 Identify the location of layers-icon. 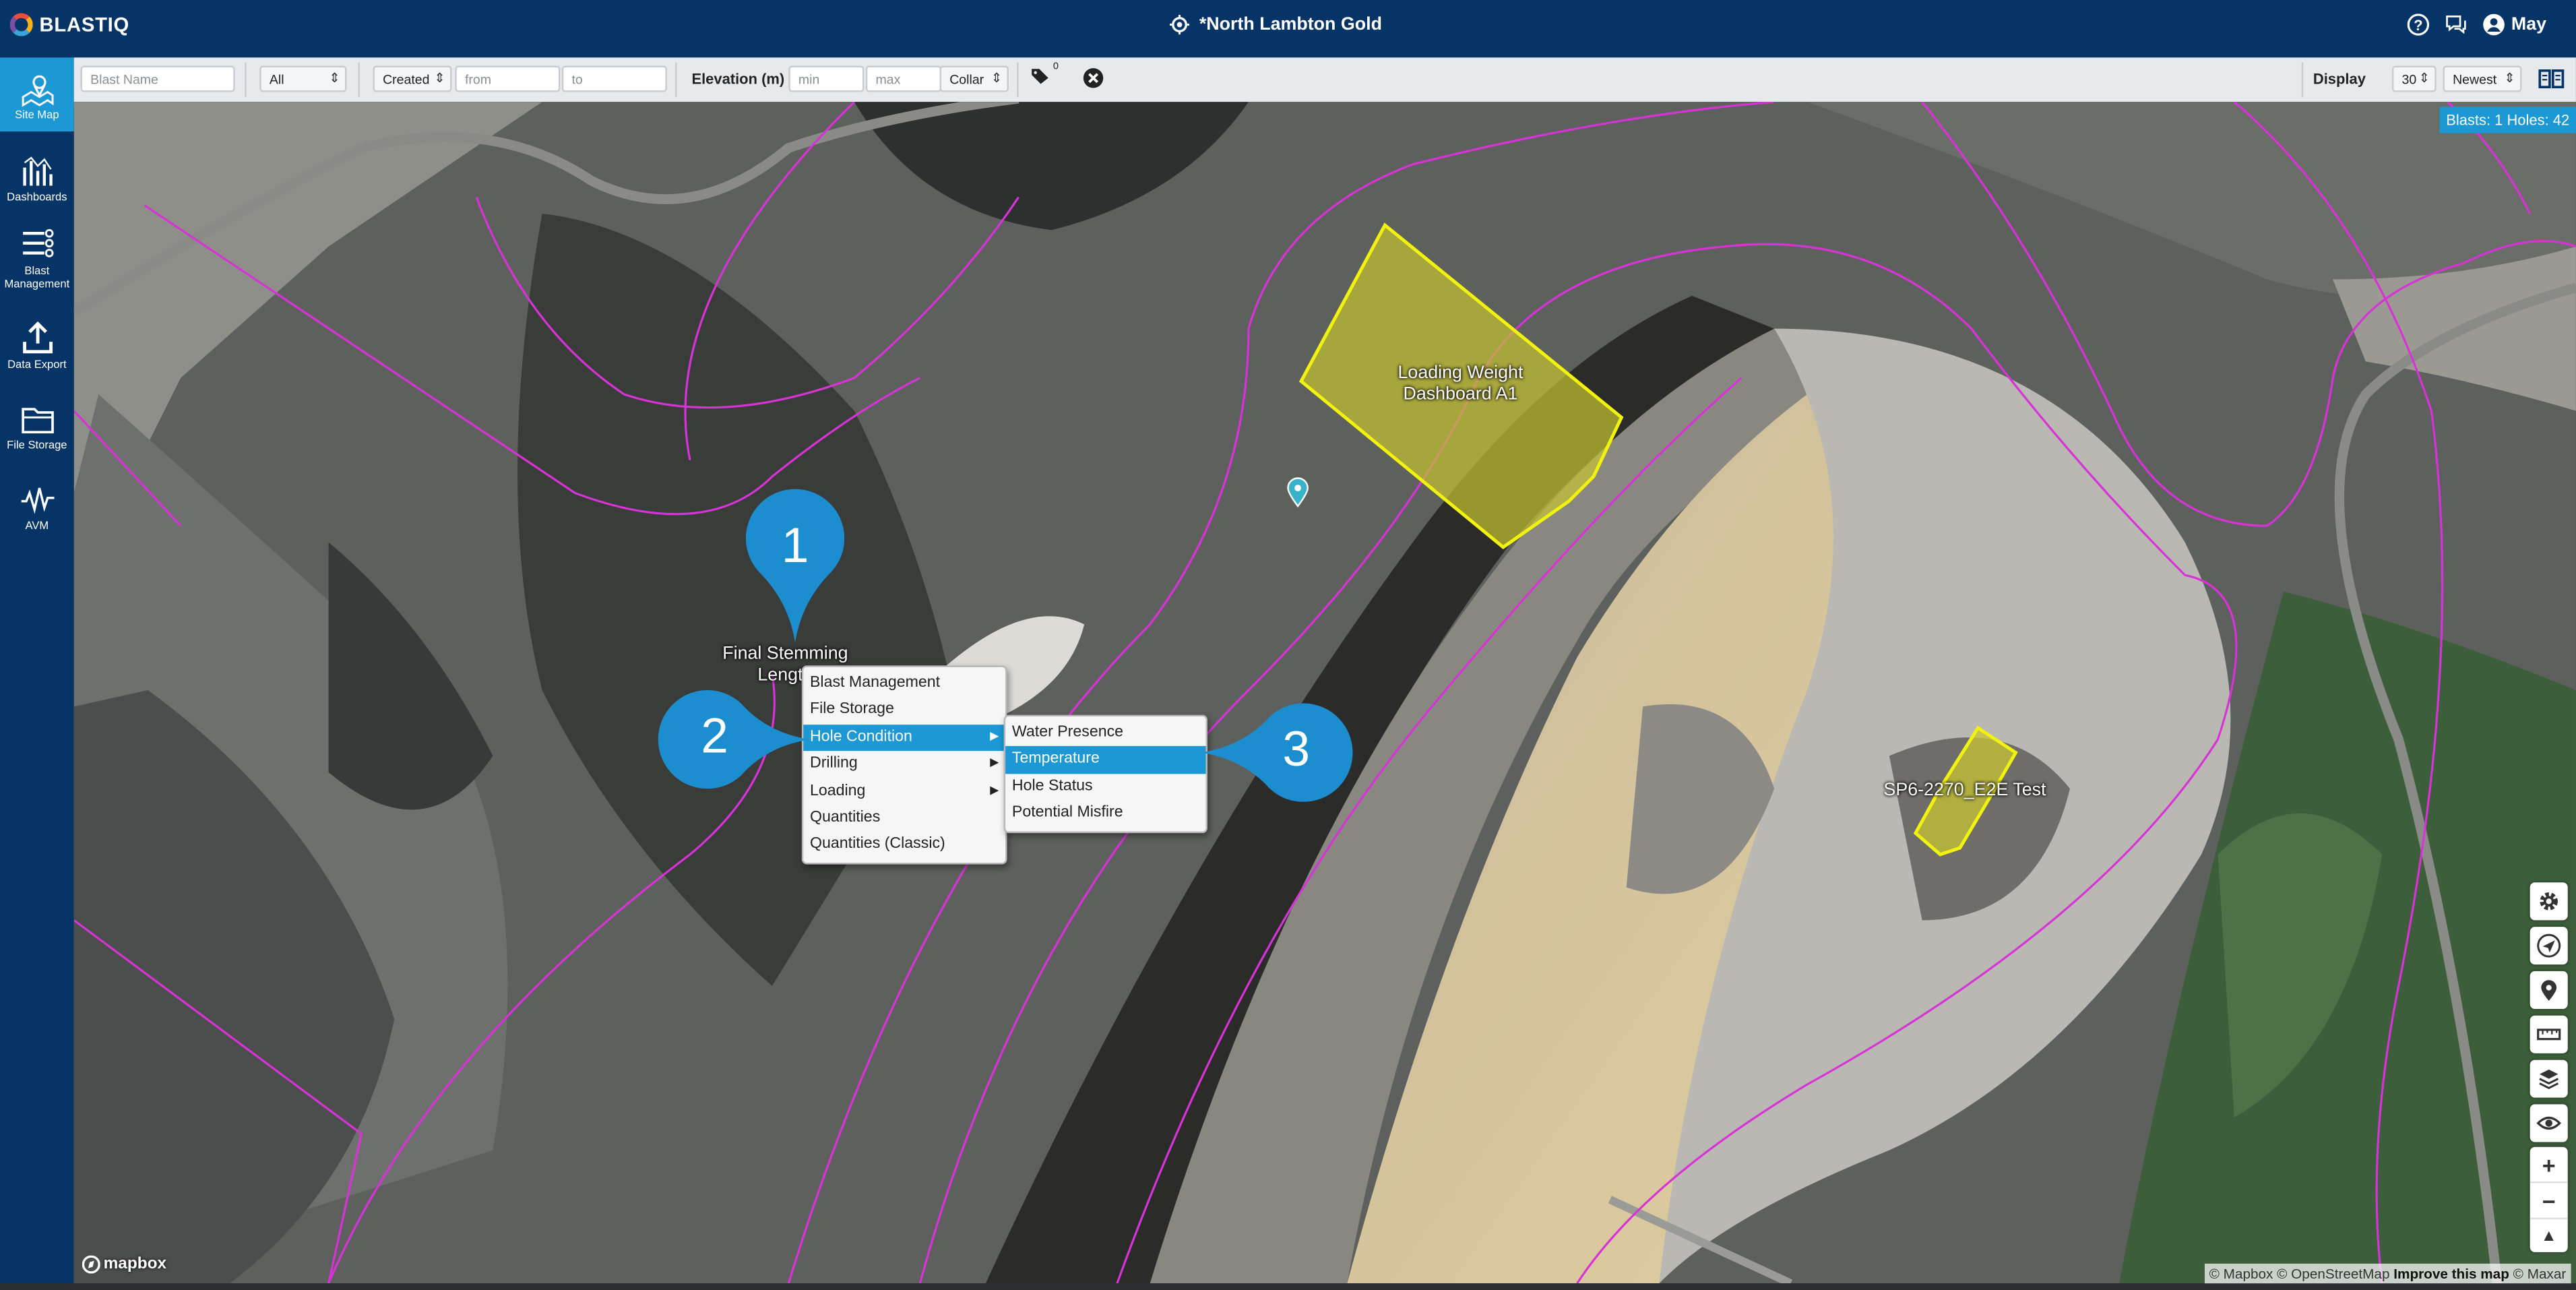
(2549, 1079).